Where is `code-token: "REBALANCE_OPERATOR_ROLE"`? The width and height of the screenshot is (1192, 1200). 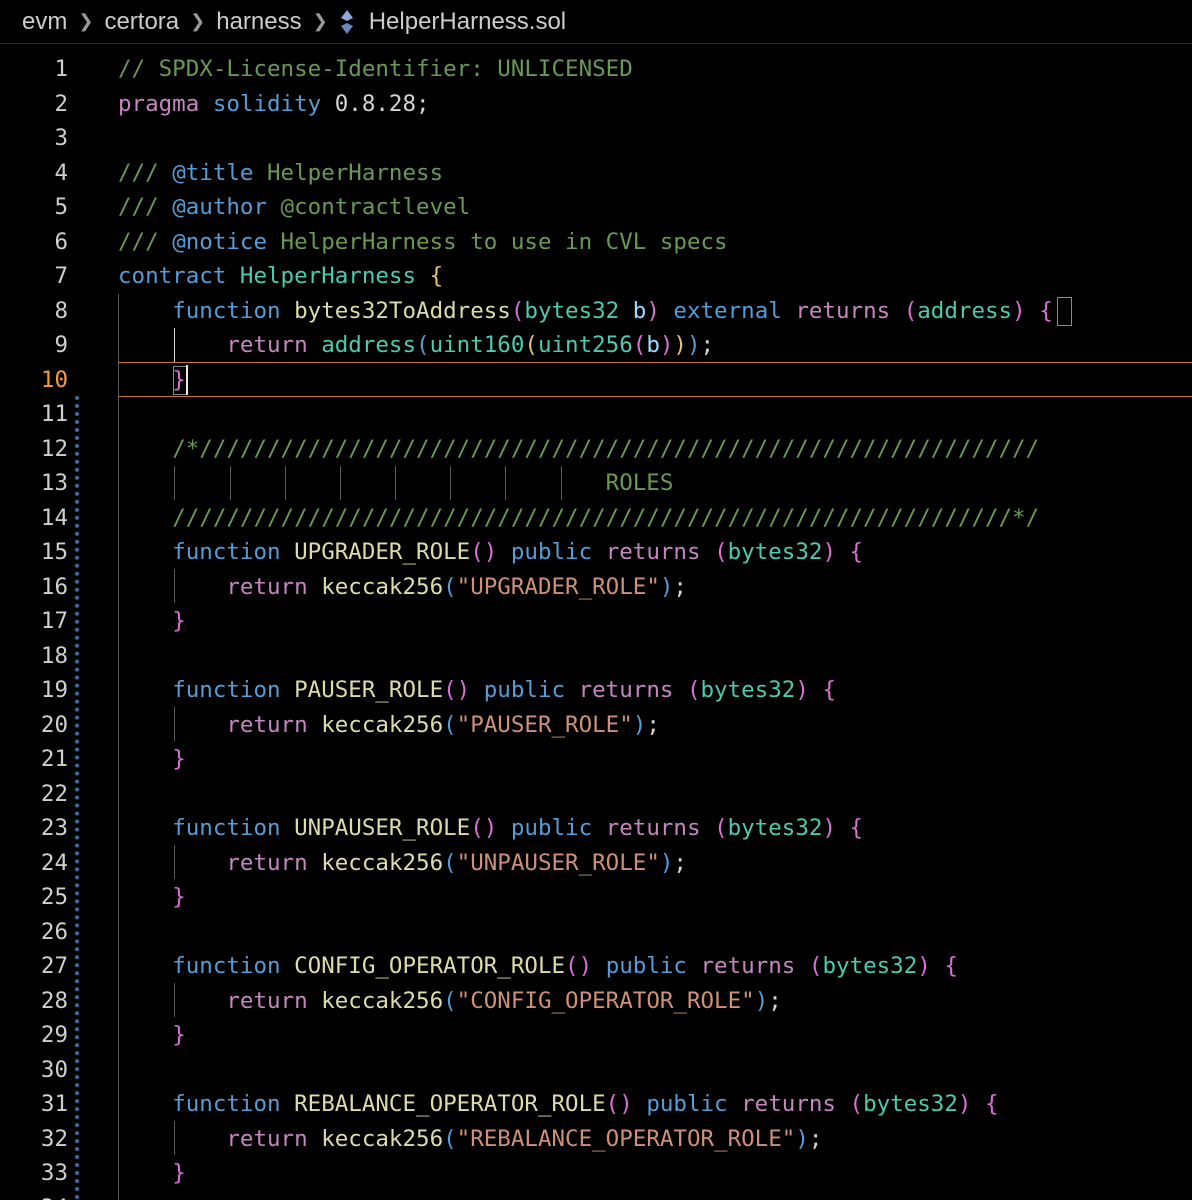 code-token: "REBALANCE_OPERATOR_ROLE" is located at coordinates (626, 1138).